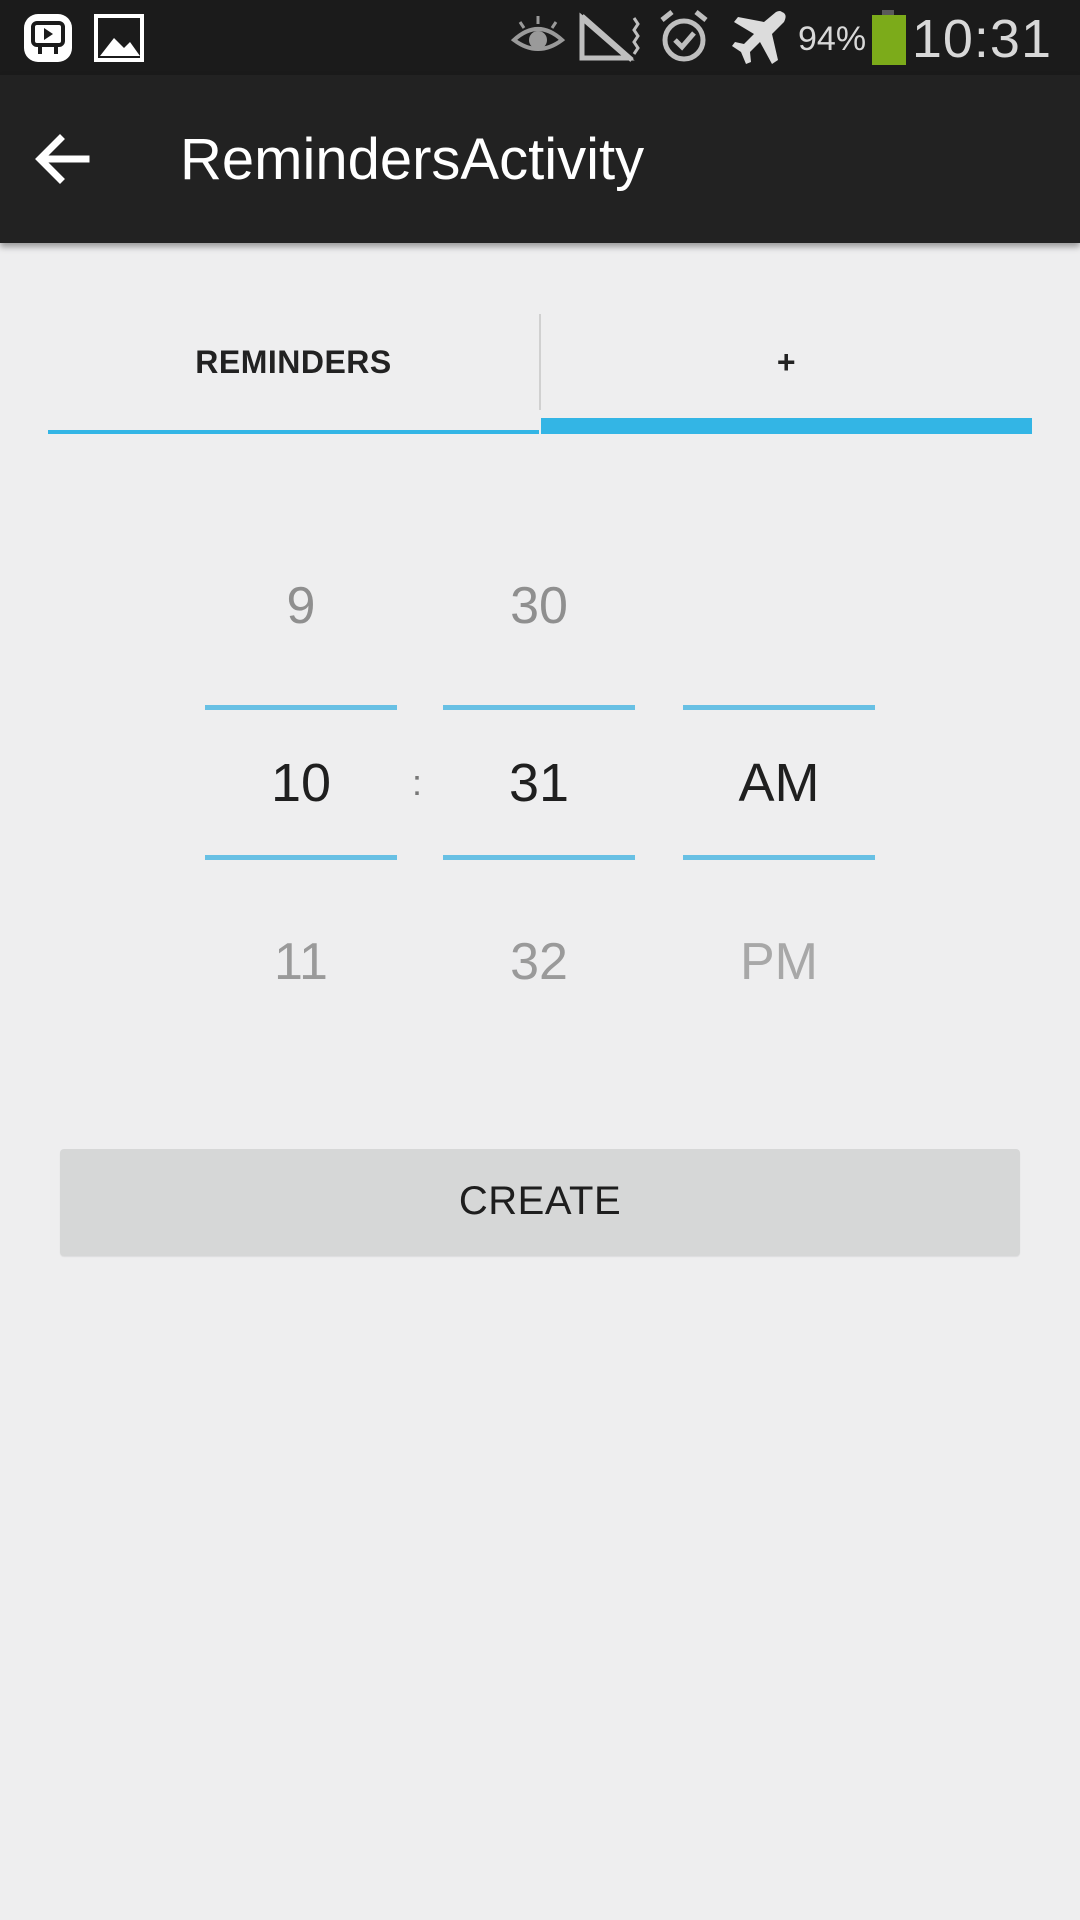 The width and height of the screenshot is (1080, 1920). Describe the element at coordinates (540, 374) in the screenshot. I see `tab-bar: REMINDERS +` at that location.